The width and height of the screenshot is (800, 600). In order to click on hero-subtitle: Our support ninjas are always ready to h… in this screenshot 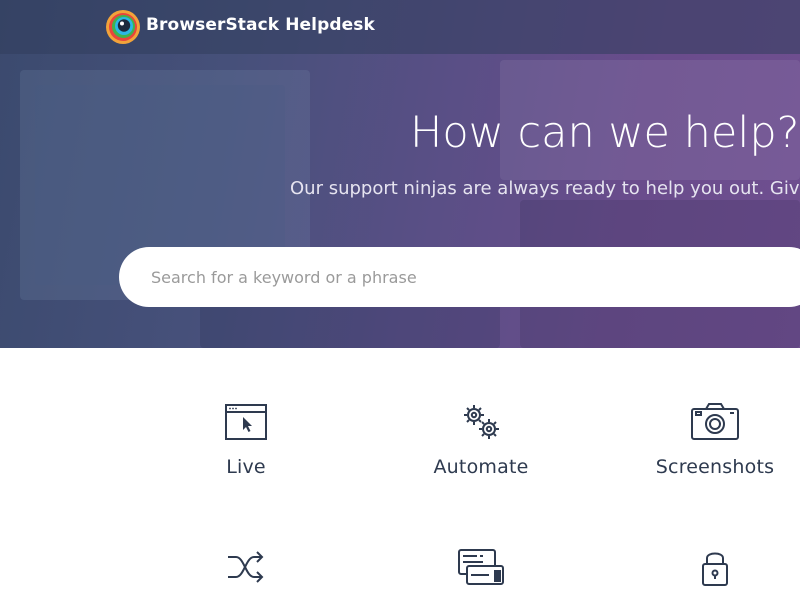, I will do `click(545, 188)`.